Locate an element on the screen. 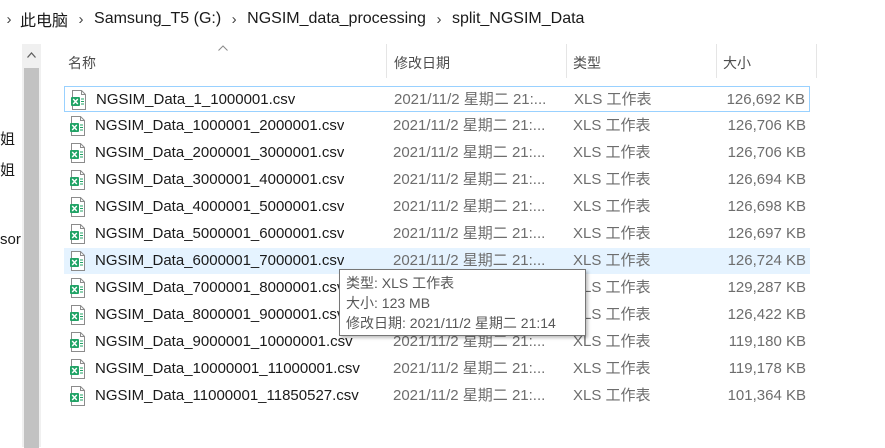  scroll-thumb is located at coordinates (31, 258).